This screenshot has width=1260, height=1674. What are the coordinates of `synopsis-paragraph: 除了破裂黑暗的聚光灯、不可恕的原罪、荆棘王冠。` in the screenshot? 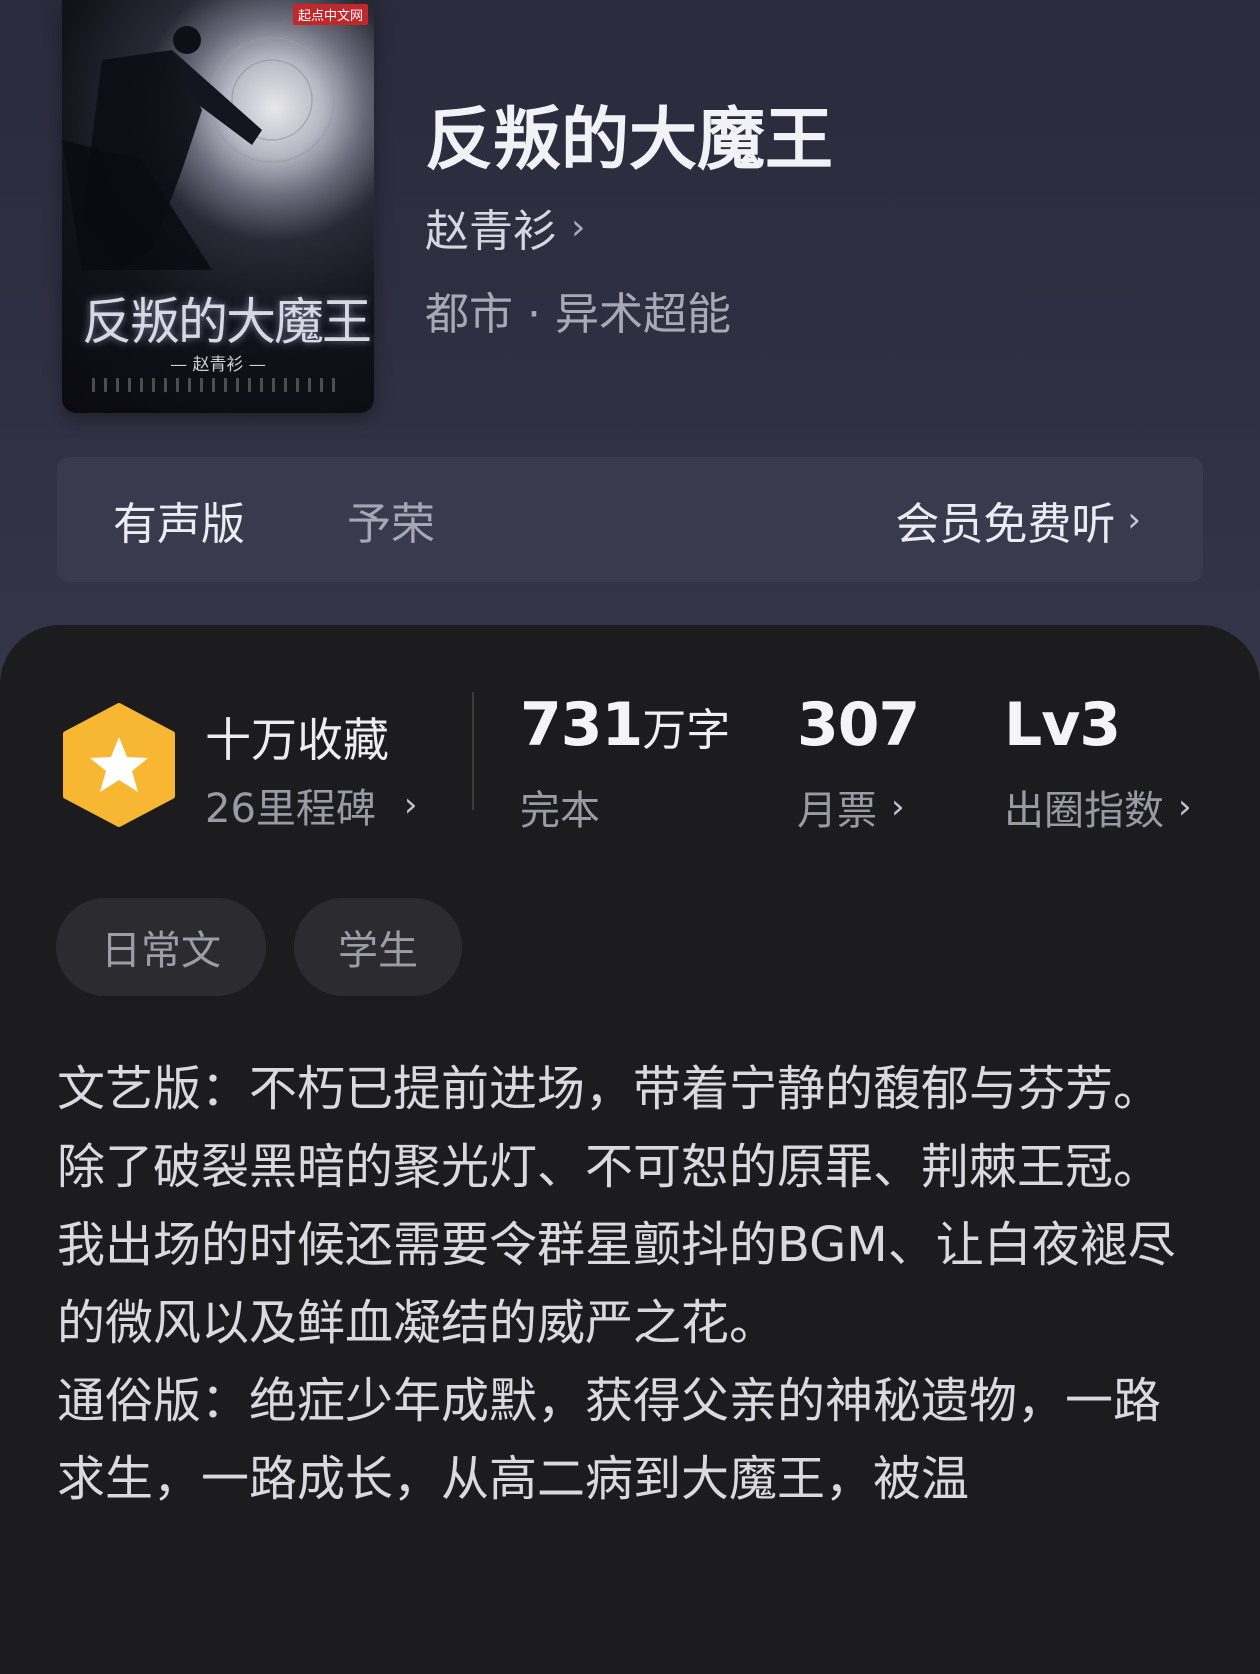 It's located at (609, 1167).